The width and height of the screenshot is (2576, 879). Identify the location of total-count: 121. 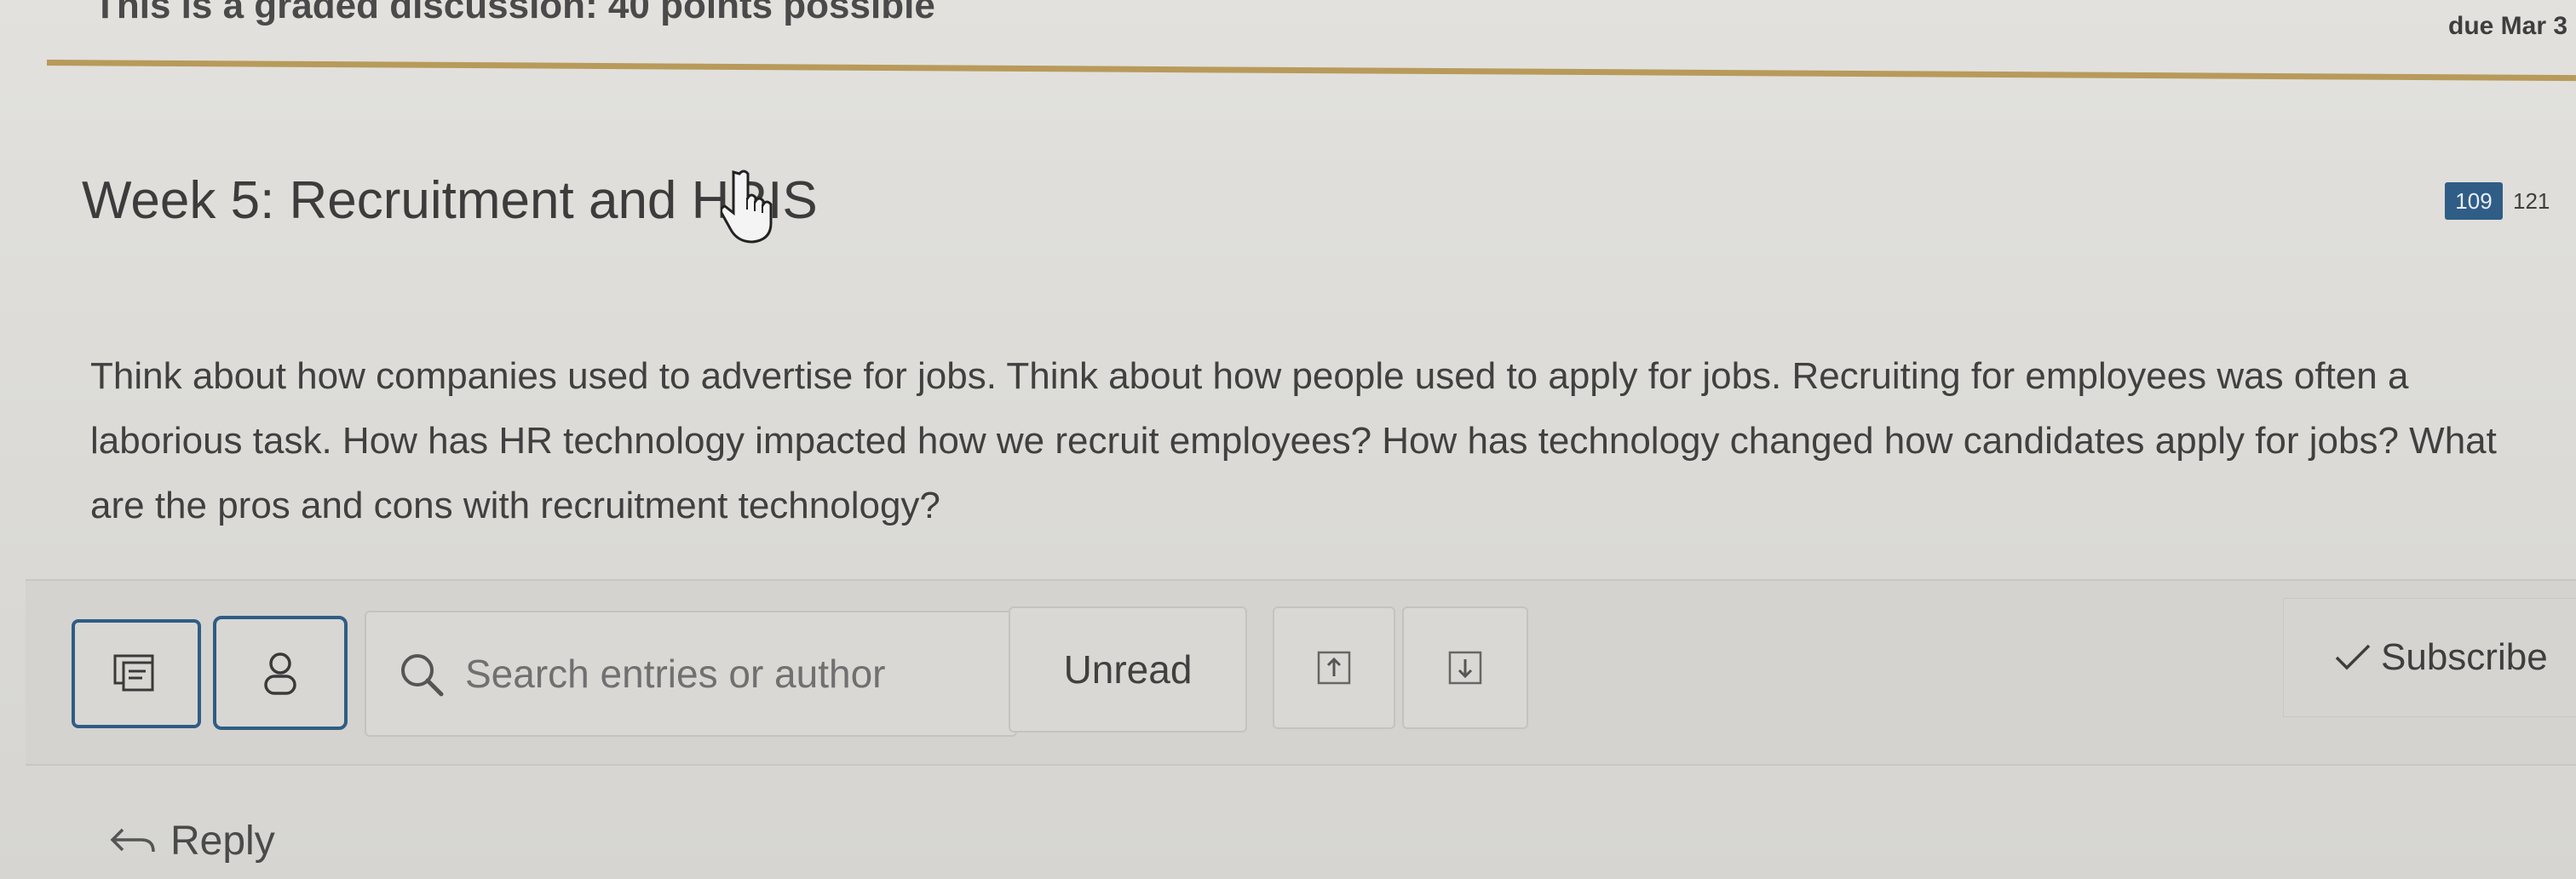
(2531, 200).